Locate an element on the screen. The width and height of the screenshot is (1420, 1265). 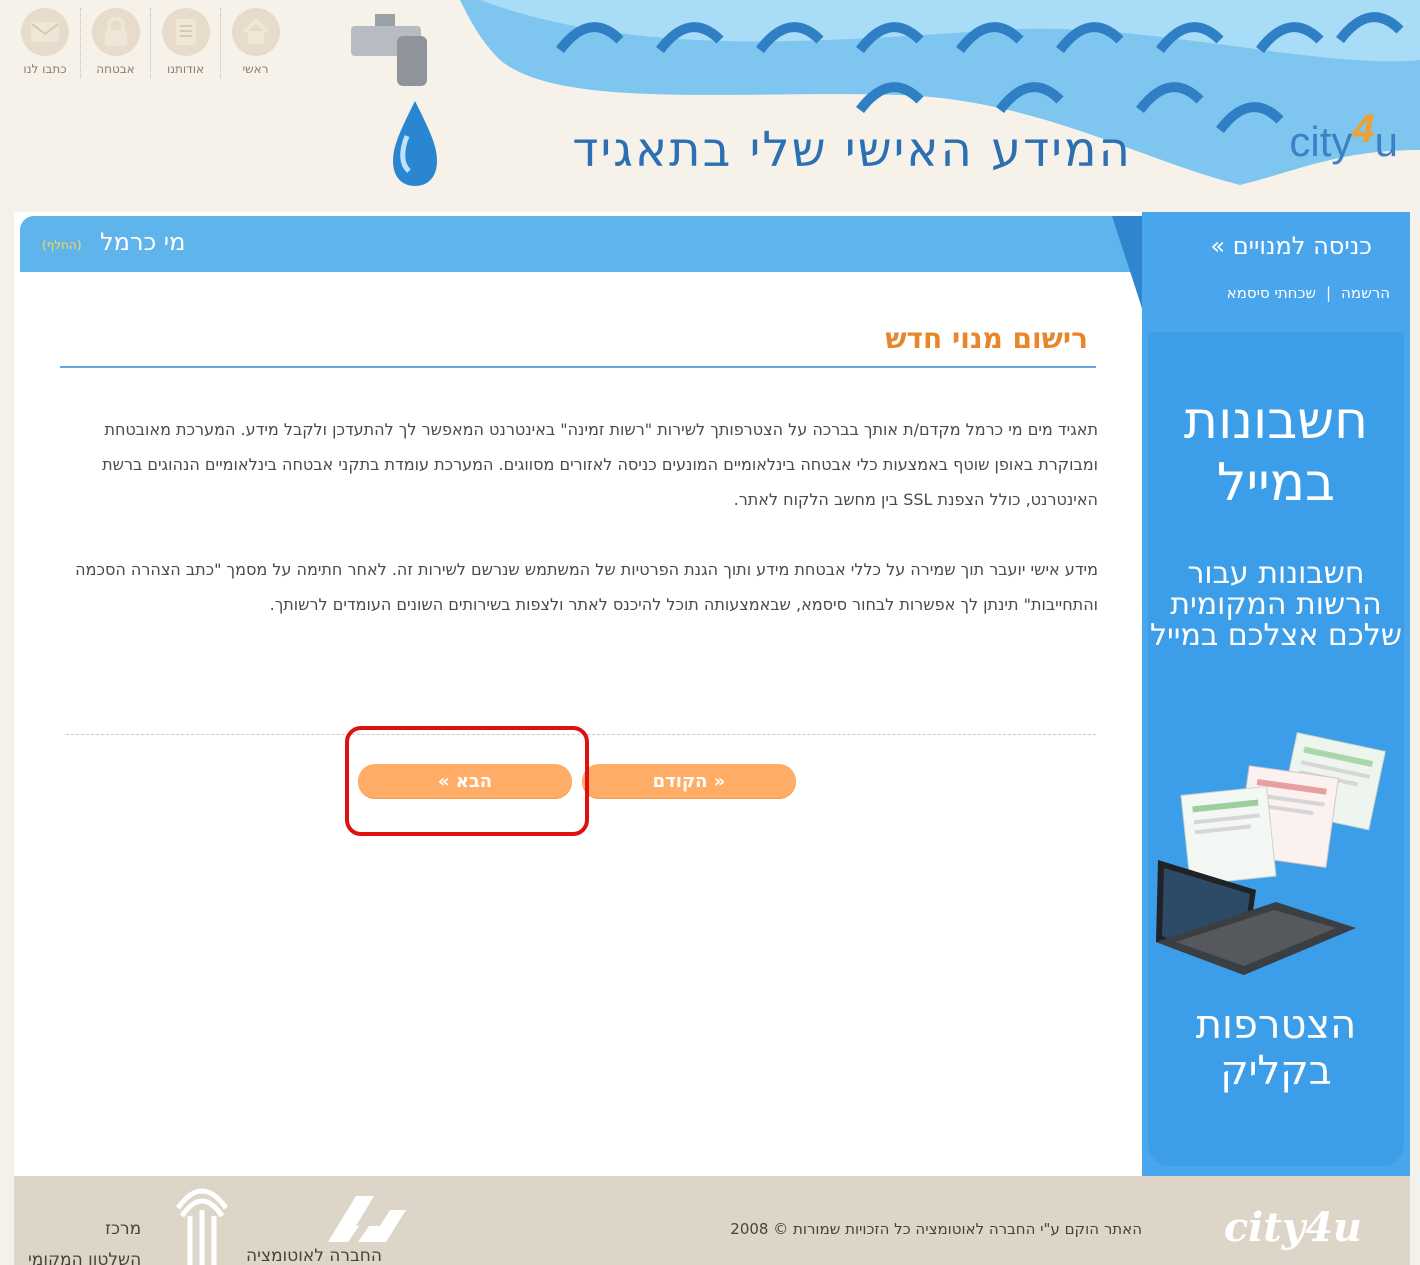
nav-label-security: אבטחה is located at coordinates (115, 69).